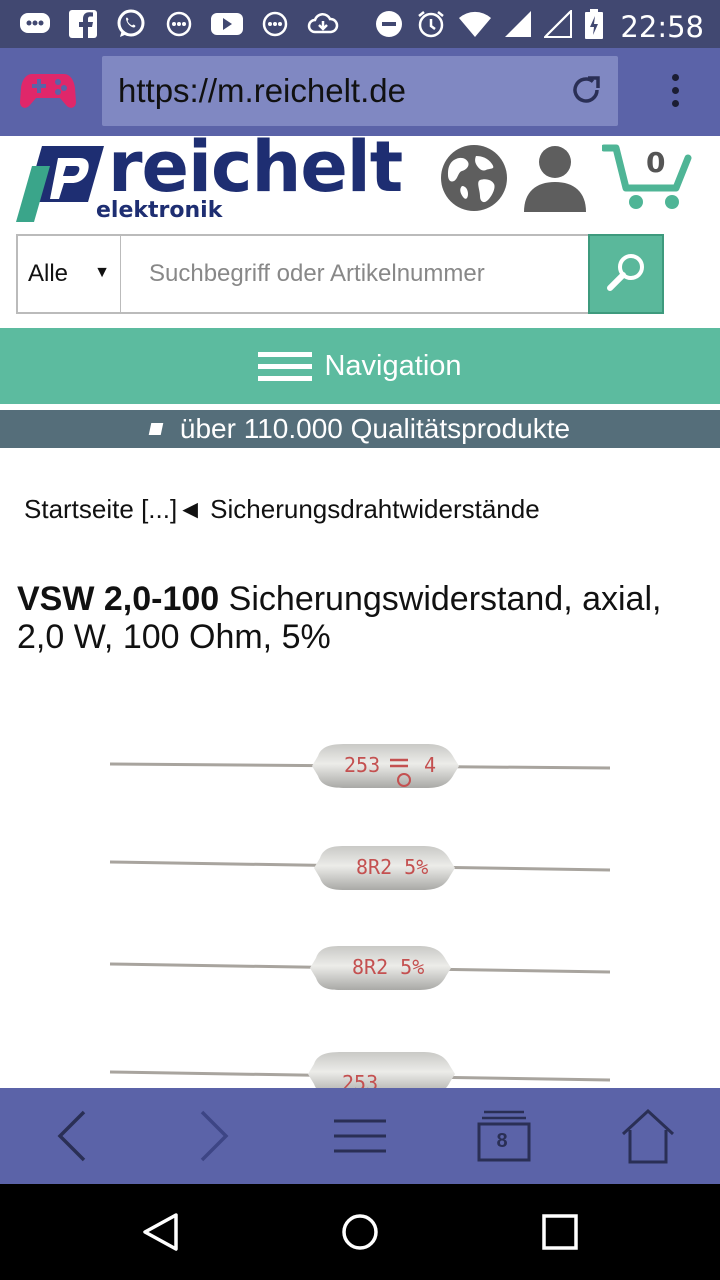 This screenshot has width=720, height=1280. What do you see at coordinates (560, 1234) in the screenshot?
I see `system-recents-icon` at bounding box center [560, 1234].